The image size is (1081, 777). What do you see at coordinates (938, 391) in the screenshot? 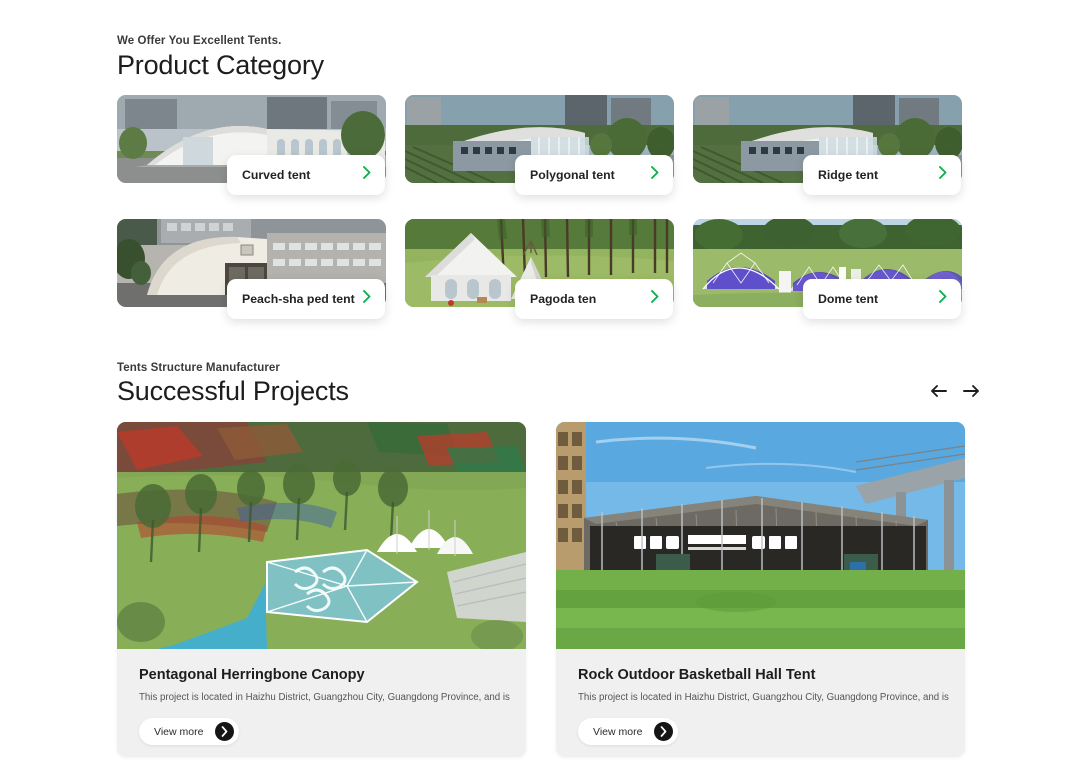
I see `arrow-left-icon` at bounding box center [938, 391].